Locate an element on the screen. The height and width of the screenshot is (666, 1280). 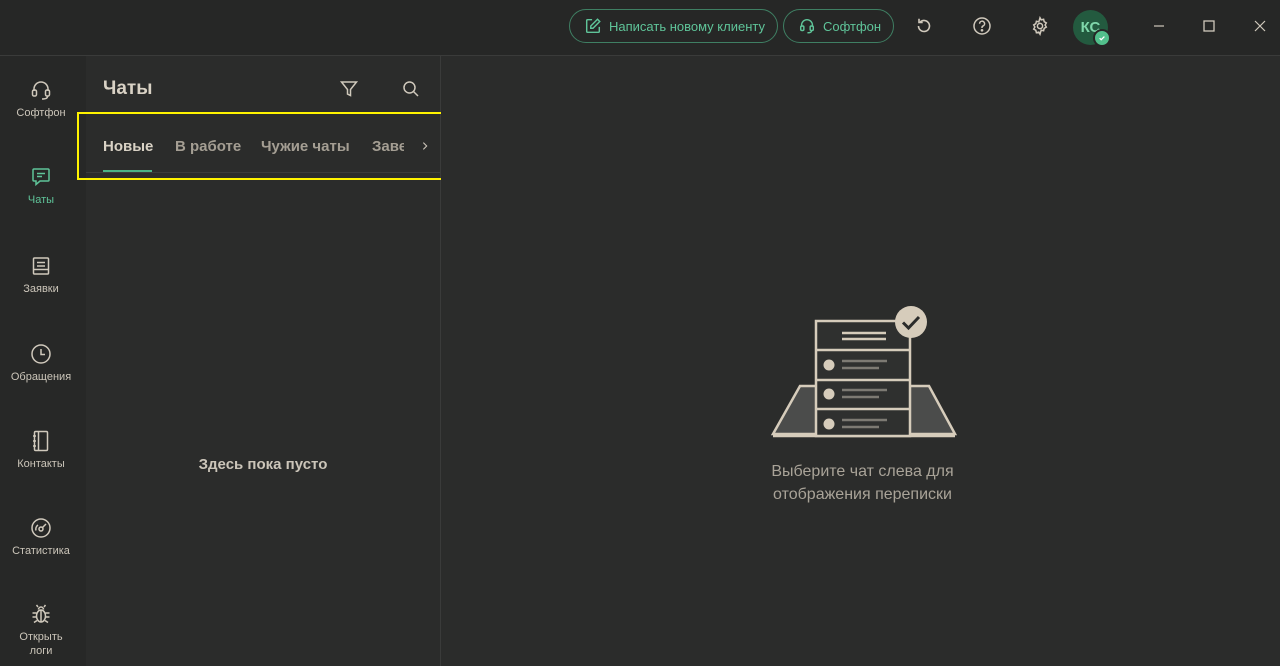
close-icon is located at coordinates (1260, 26).